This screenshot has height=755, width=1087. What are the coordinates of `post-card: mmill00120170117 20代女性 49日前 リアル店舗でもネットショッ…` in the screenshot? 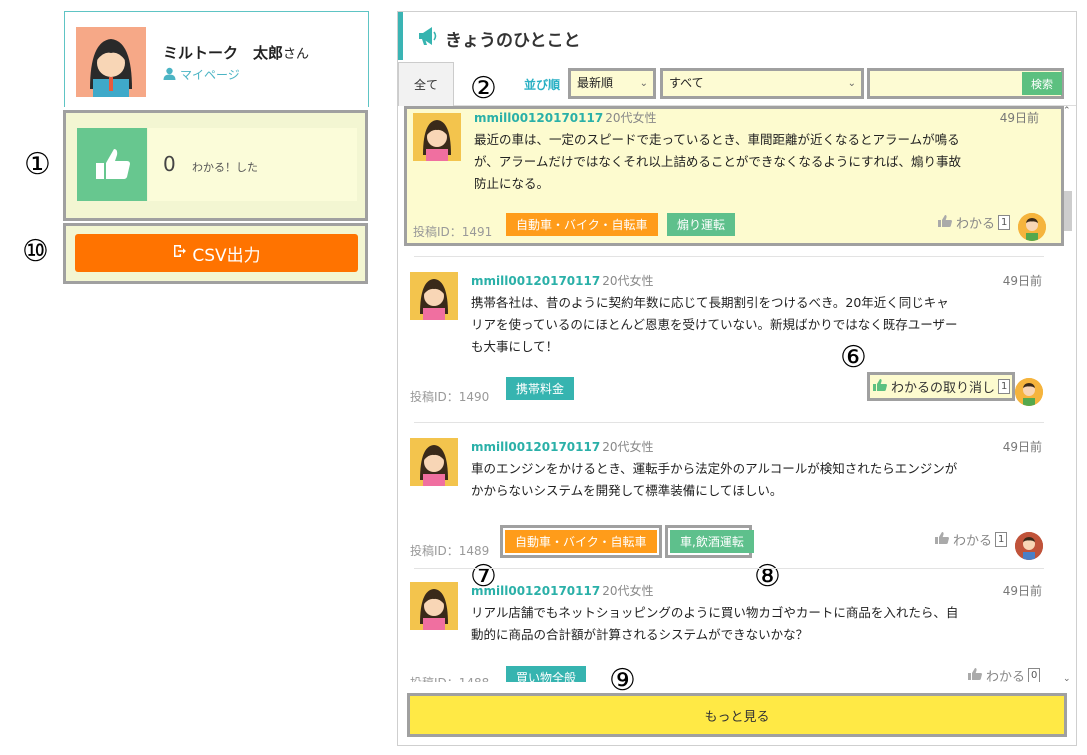 It's located at (734, 632).